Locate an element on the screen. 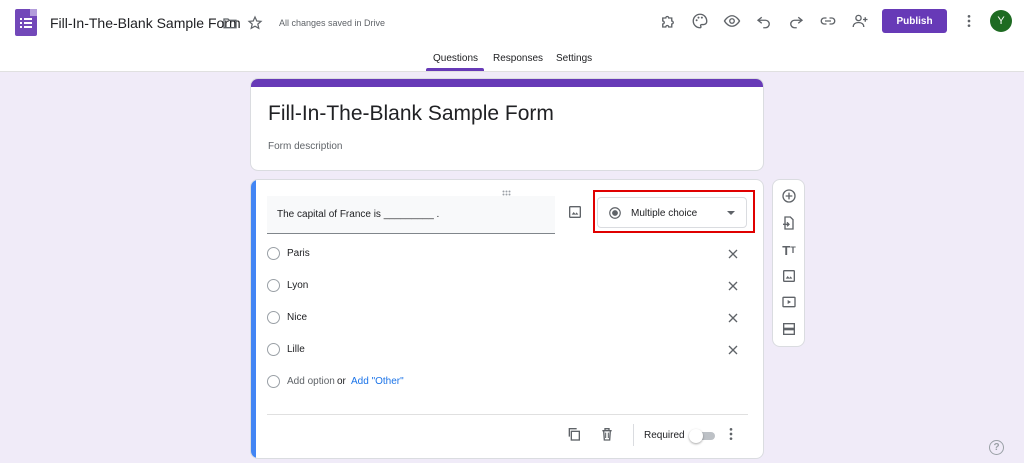  save-status: All changes saved in Drive is located at coordinates (332, 23).